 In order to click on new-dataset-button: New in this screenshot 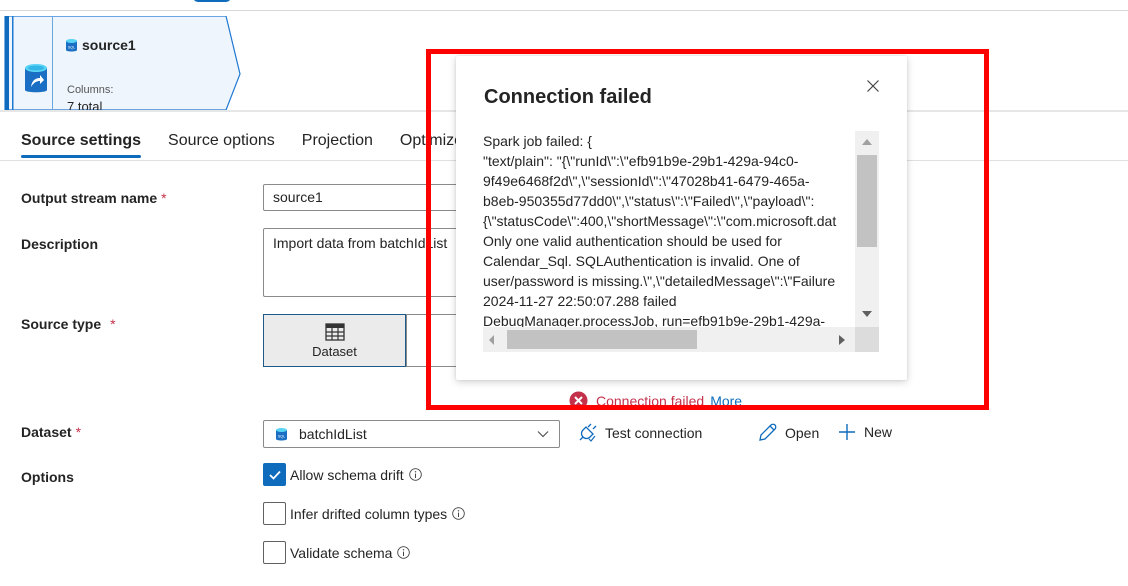, I will do `click(865, 432)`.